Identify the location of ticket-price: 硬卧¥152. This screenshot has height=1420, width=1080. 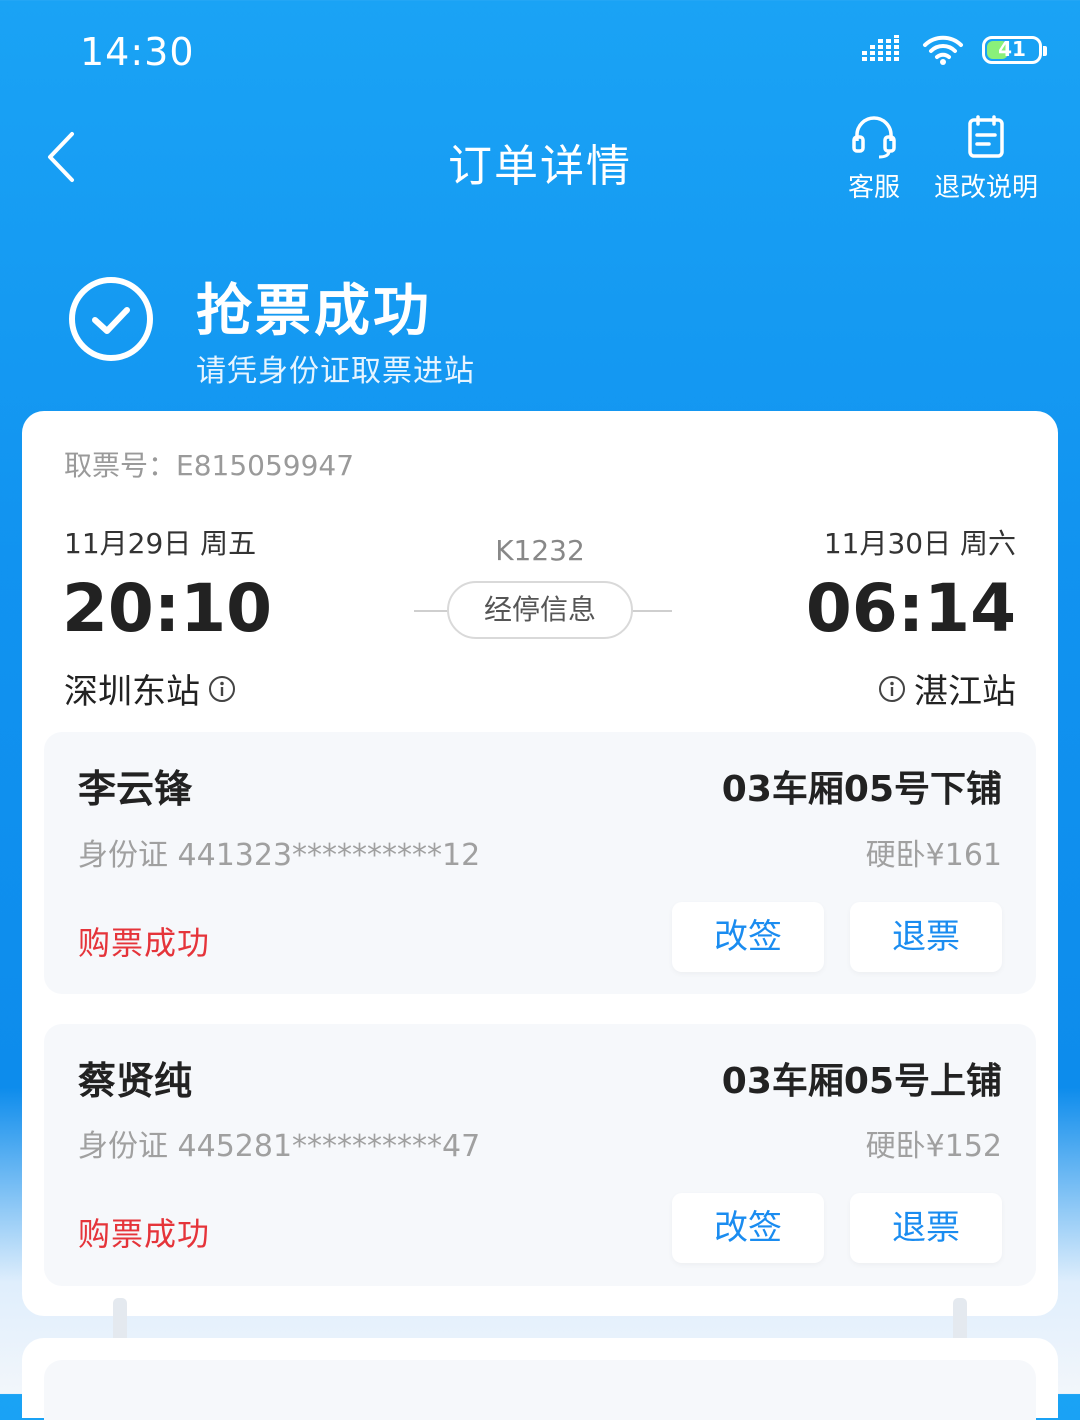
(933, 1146).